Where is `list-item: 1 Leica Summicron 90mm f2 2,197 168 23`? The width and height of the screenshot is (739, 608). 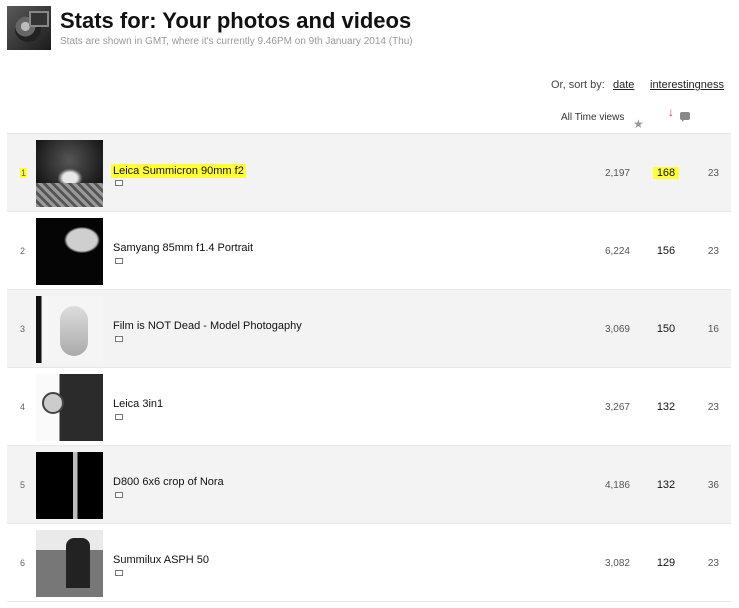 list-item: 1 Leica Summicron 90mm f2 2,197 168 23 is located at coordinates (369, 173).